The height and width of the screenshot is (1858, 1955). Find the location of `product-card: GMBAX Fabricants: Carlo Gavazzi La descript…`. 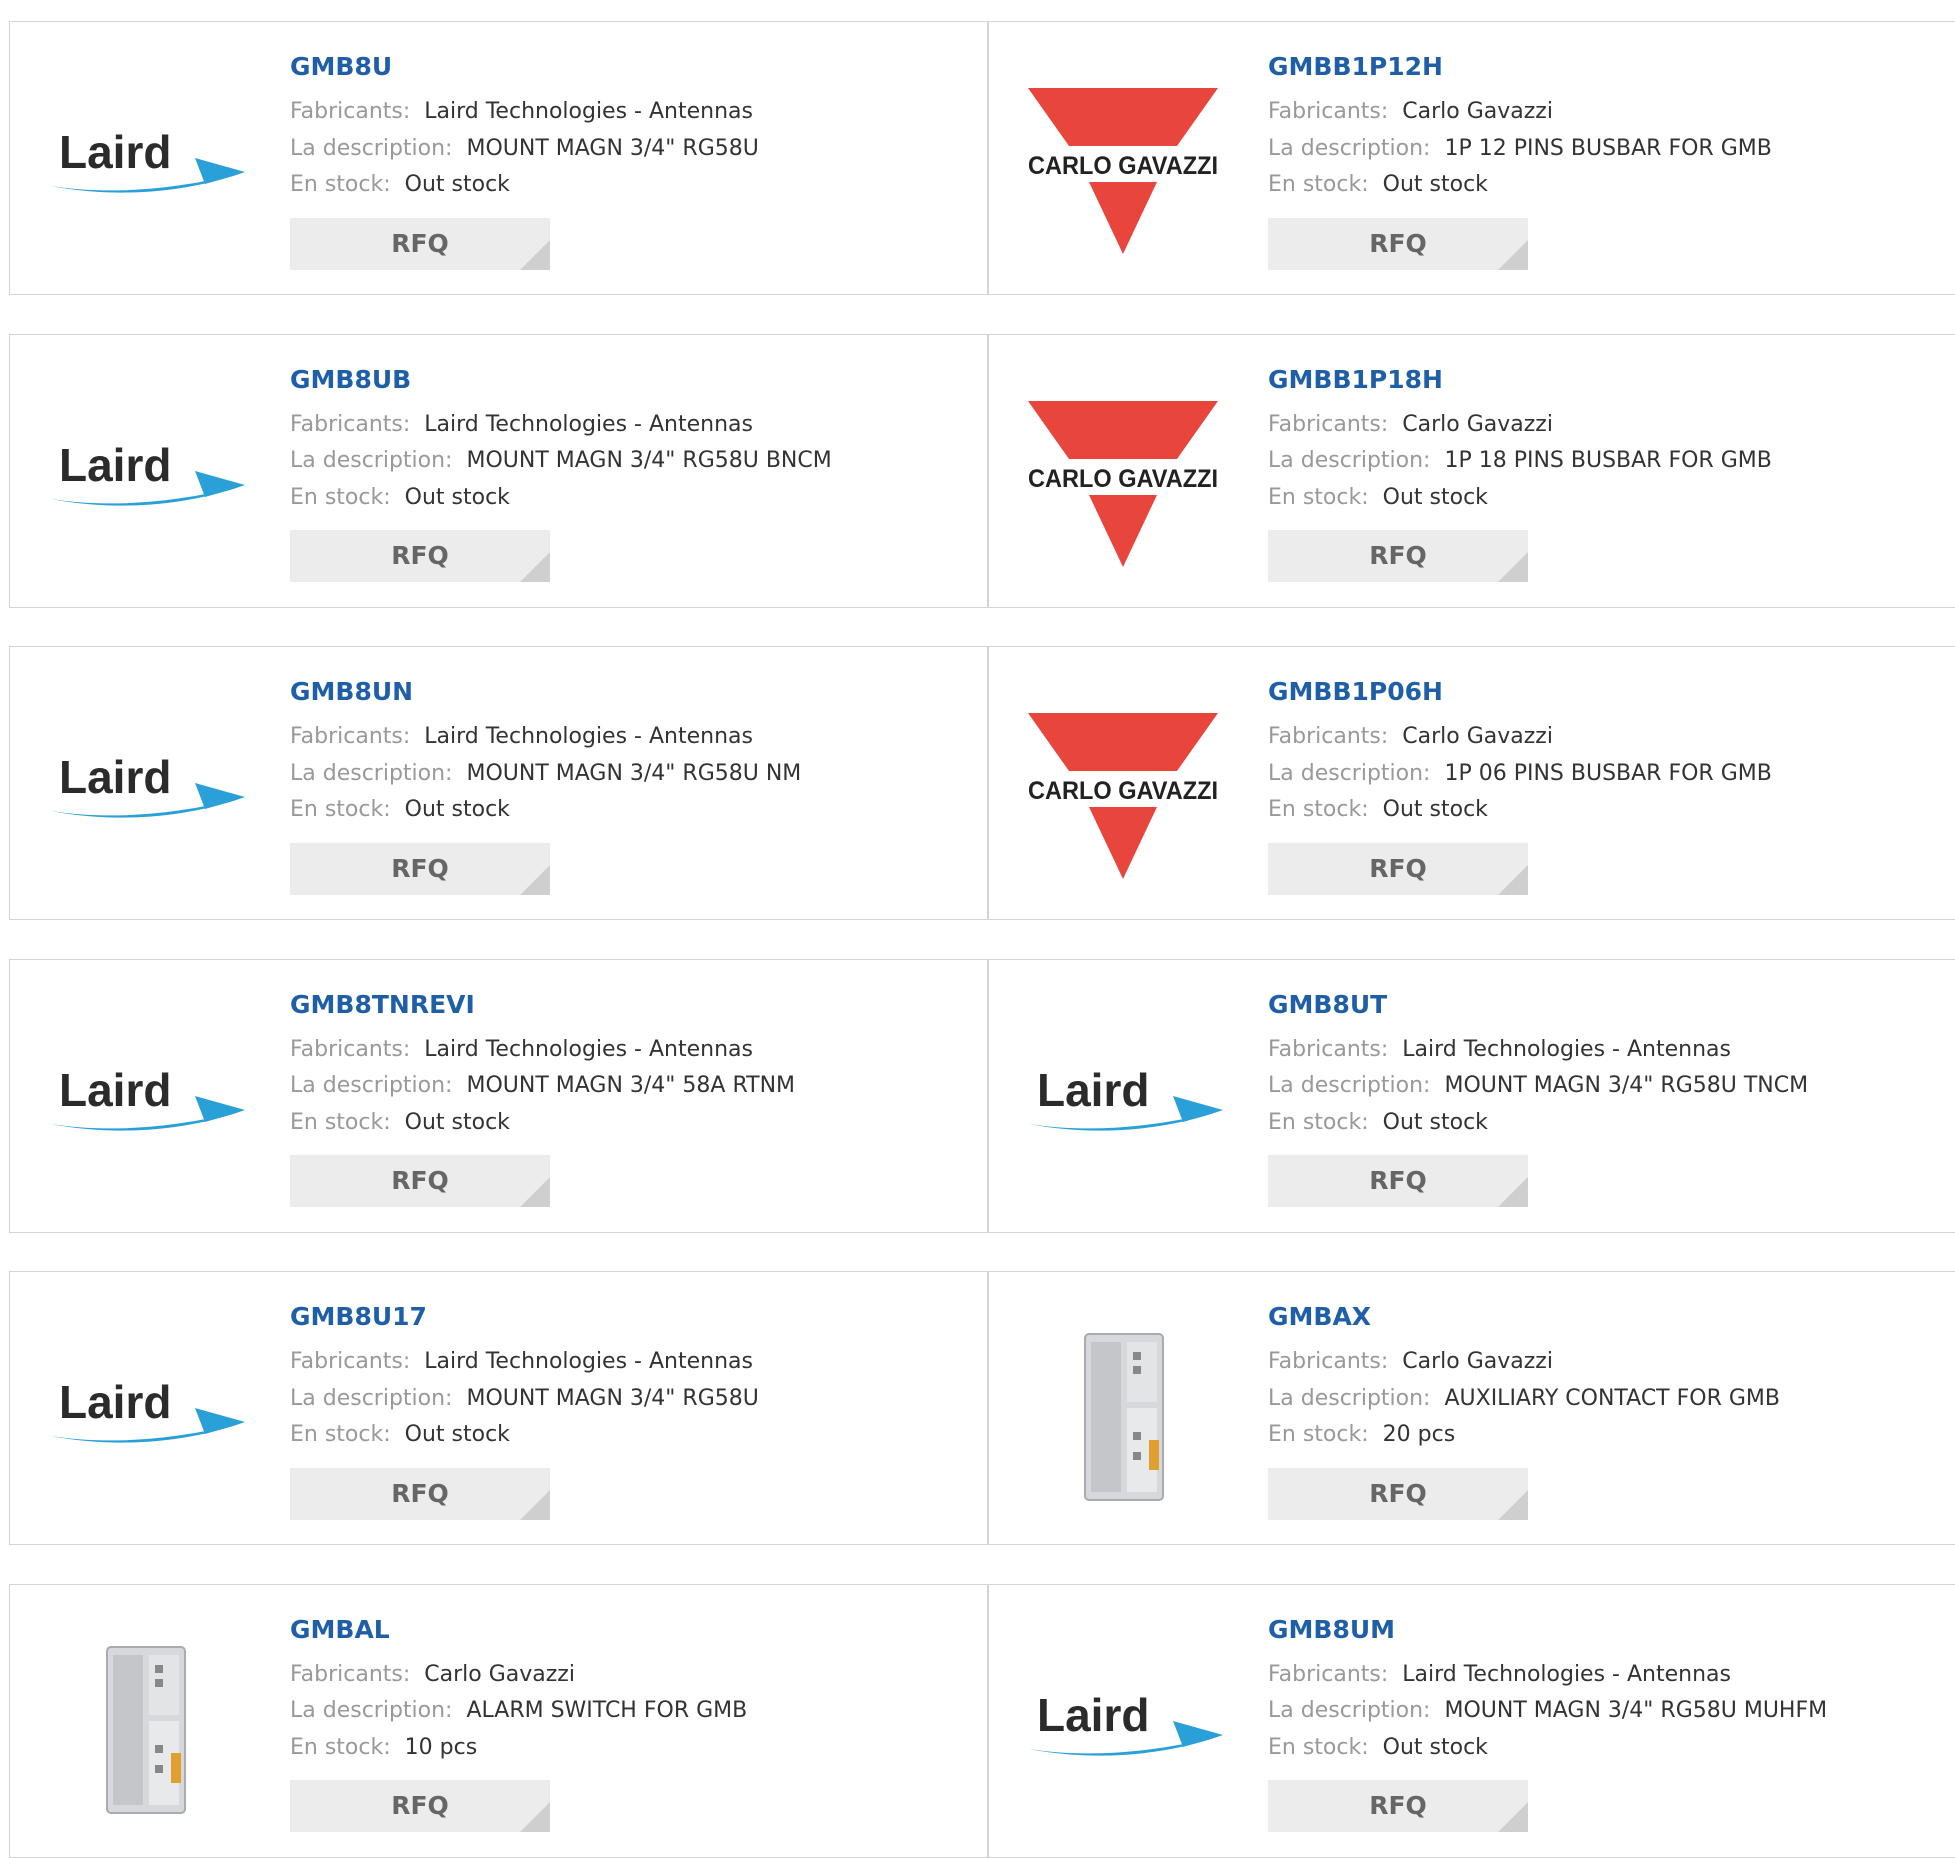

product-card: GMBAX Fabricants: Carlo Gavazzi La descript… is located at coordinates (1471, 1408).